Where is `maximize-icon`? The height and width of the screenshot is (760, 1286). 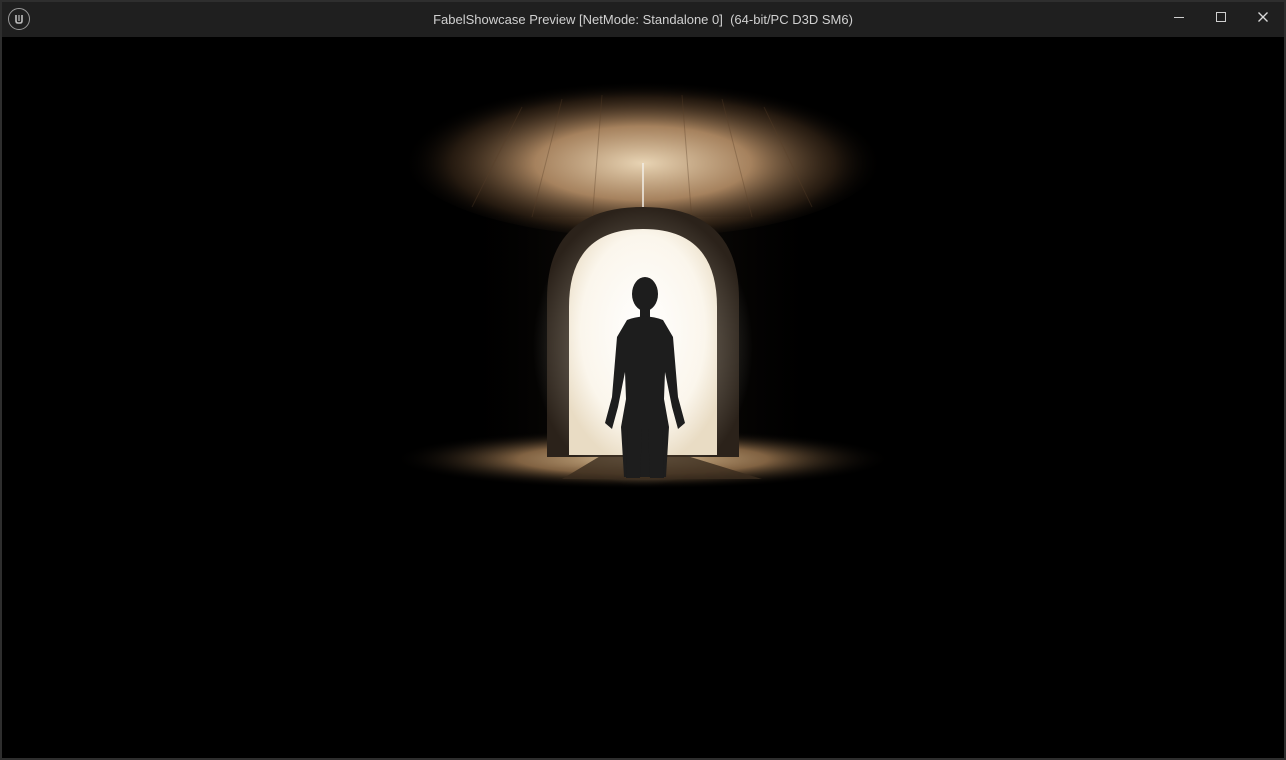
maximize-icon is located at coordinates (1221, 17).